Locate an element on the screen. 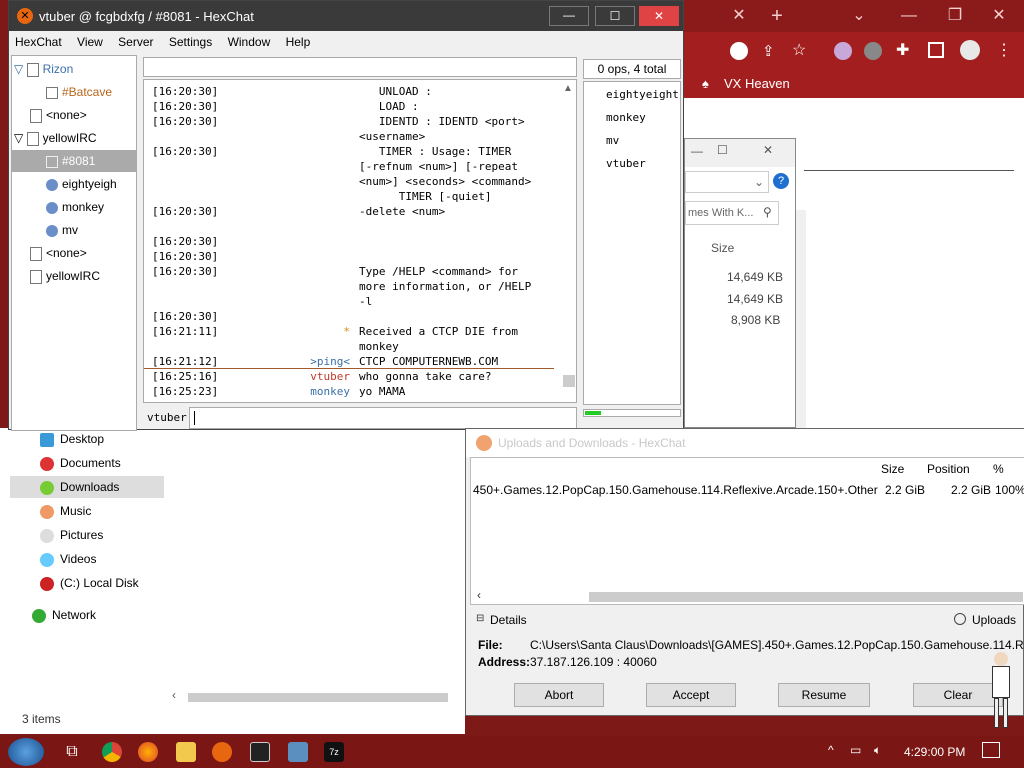  minimize-button: — is located at coordinates (569, 16).